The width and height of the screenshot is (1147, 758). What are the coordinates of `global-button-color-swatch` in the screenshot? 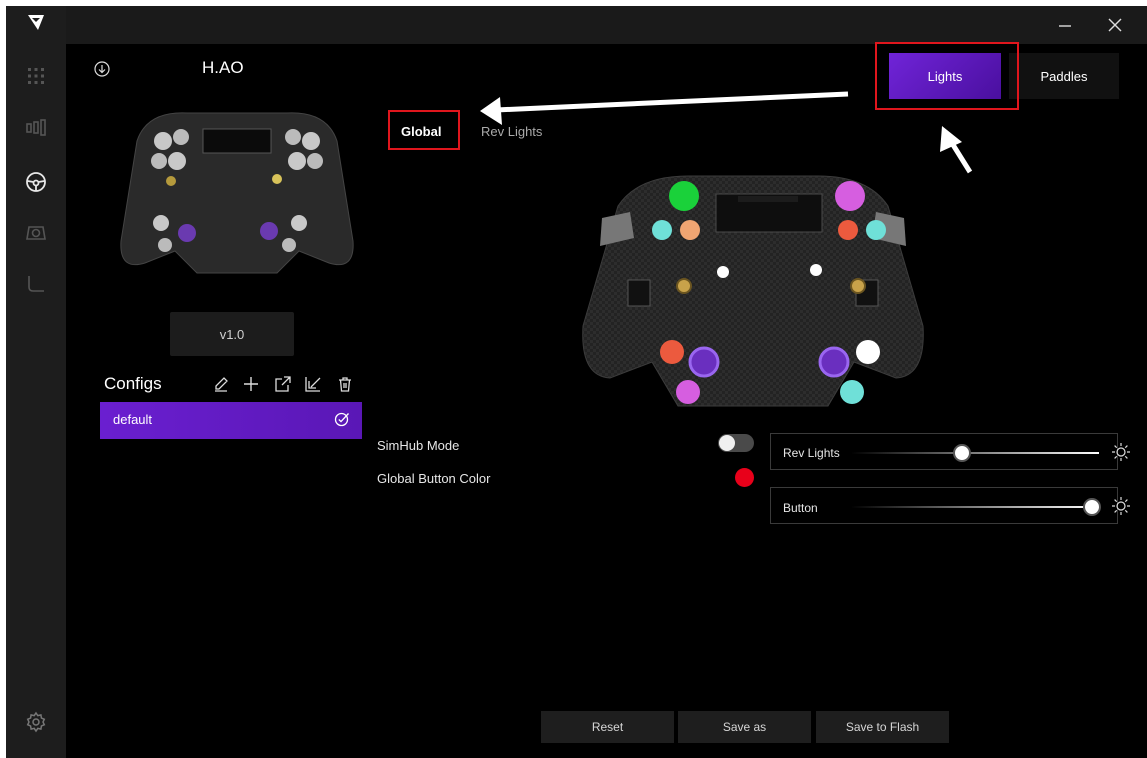 It's located at (744, 477).